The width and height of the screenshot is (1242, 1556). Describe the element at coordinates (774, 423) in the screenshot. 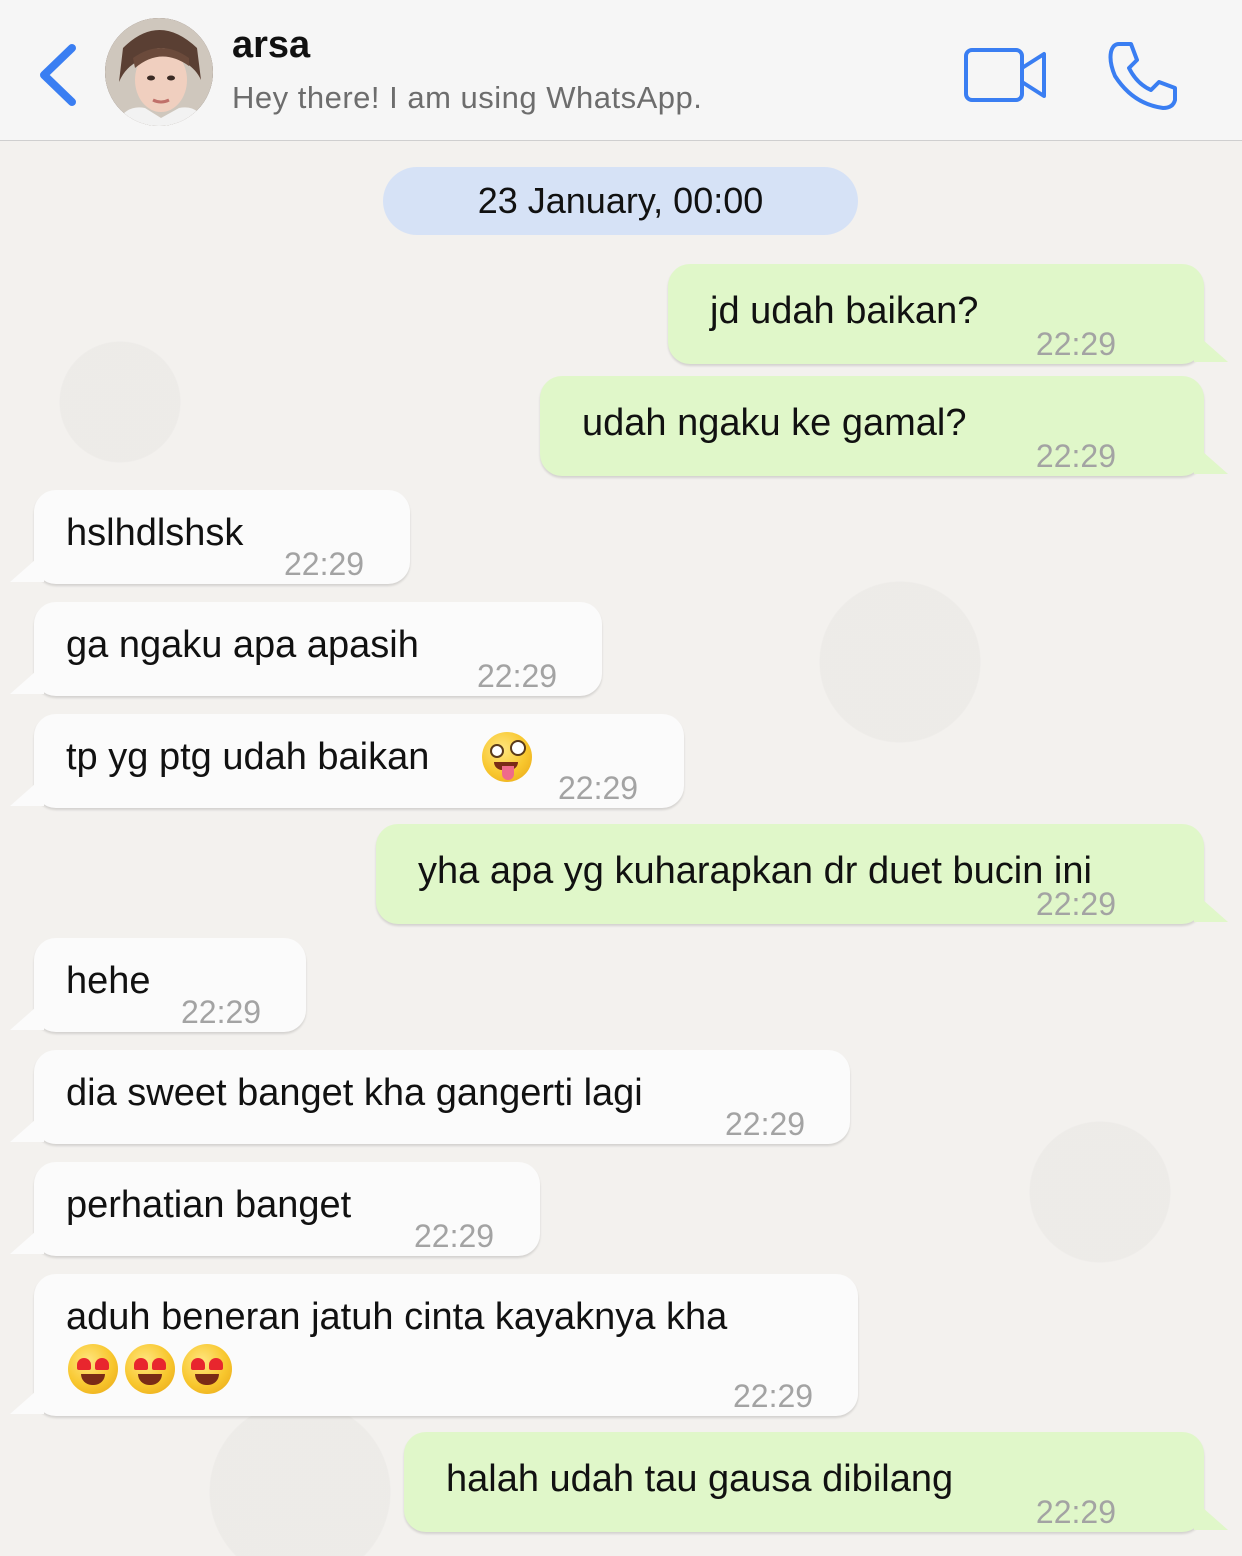

I see `message-text: udah ngaku ke gamal?` at that location.